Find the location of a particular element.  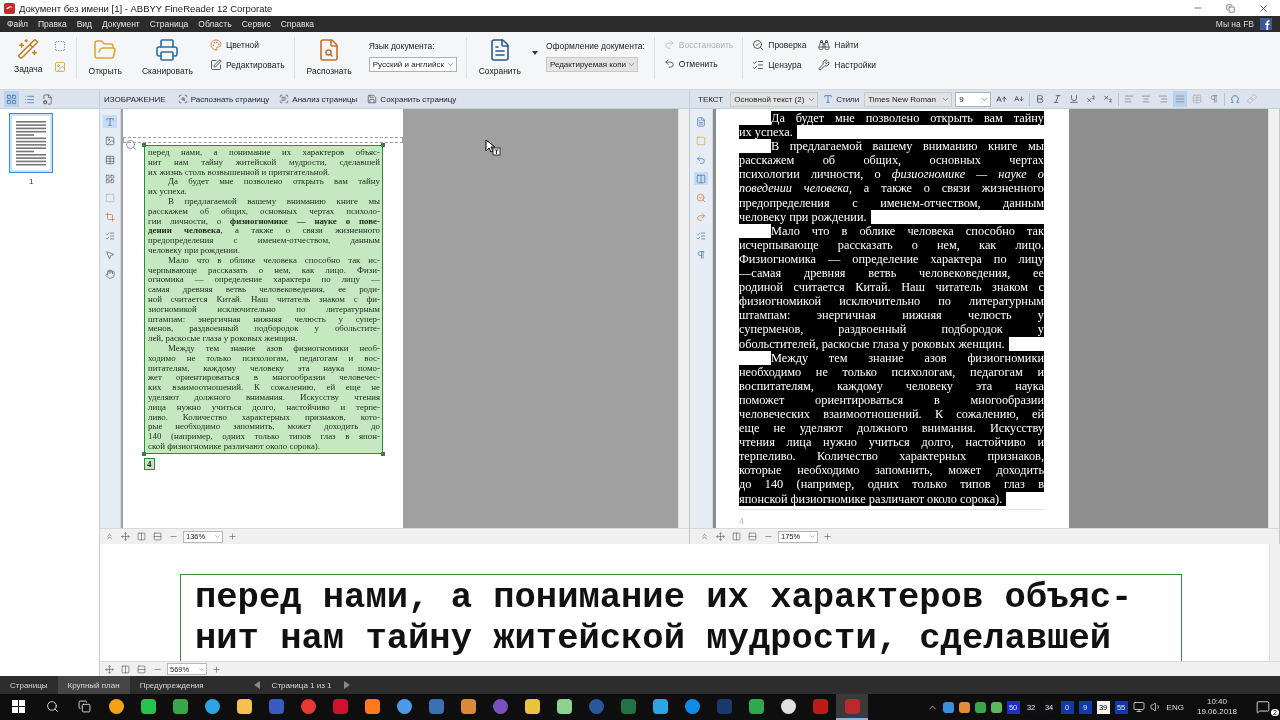

align-button is located at coordinates (1180, 99).